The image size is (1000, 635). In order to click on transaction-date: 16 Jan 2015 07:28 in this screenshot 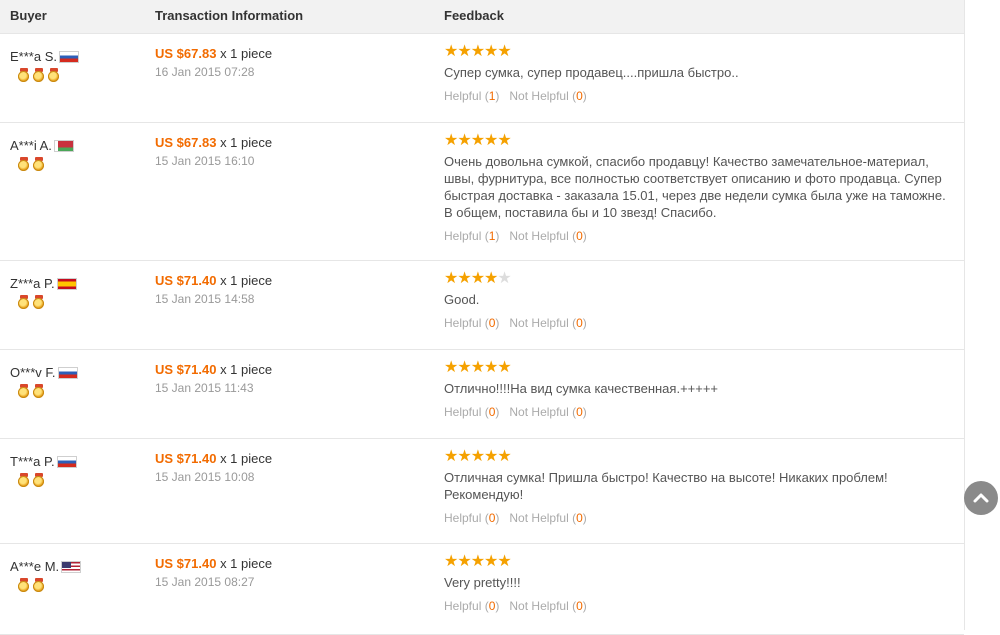, I will do `click(205, 72)`.